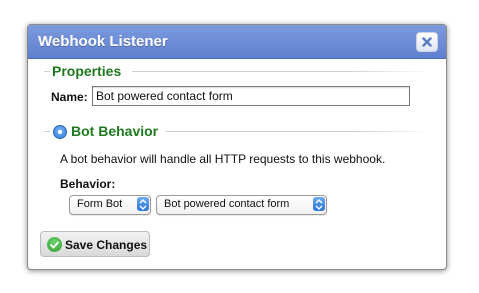 The image size is (479, 293). I want to click on properties-divider-left, so click(47, 71).